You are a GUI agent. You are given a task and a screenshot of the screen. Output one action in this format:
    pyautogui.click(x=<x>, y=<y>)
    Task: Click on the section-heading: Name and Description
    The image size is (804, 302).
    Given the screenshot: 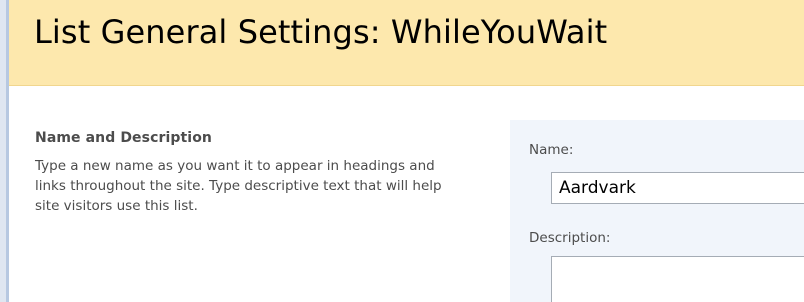 What is the action you would take?
    pyautogui.click(x=123, y=138)
    